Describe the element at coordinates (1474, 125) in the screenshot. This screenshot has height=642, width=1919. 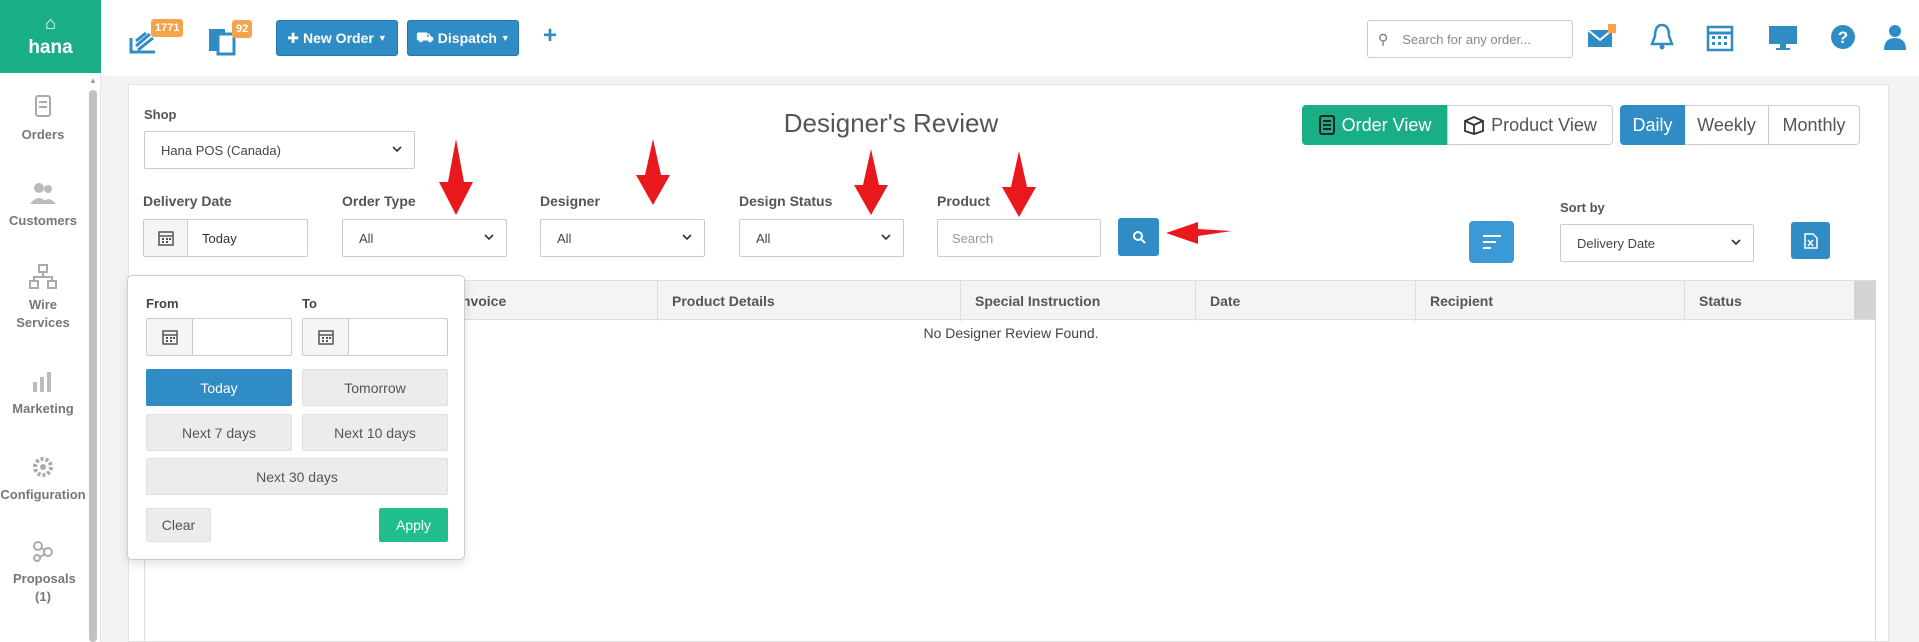
I see `box-icon` at that location.